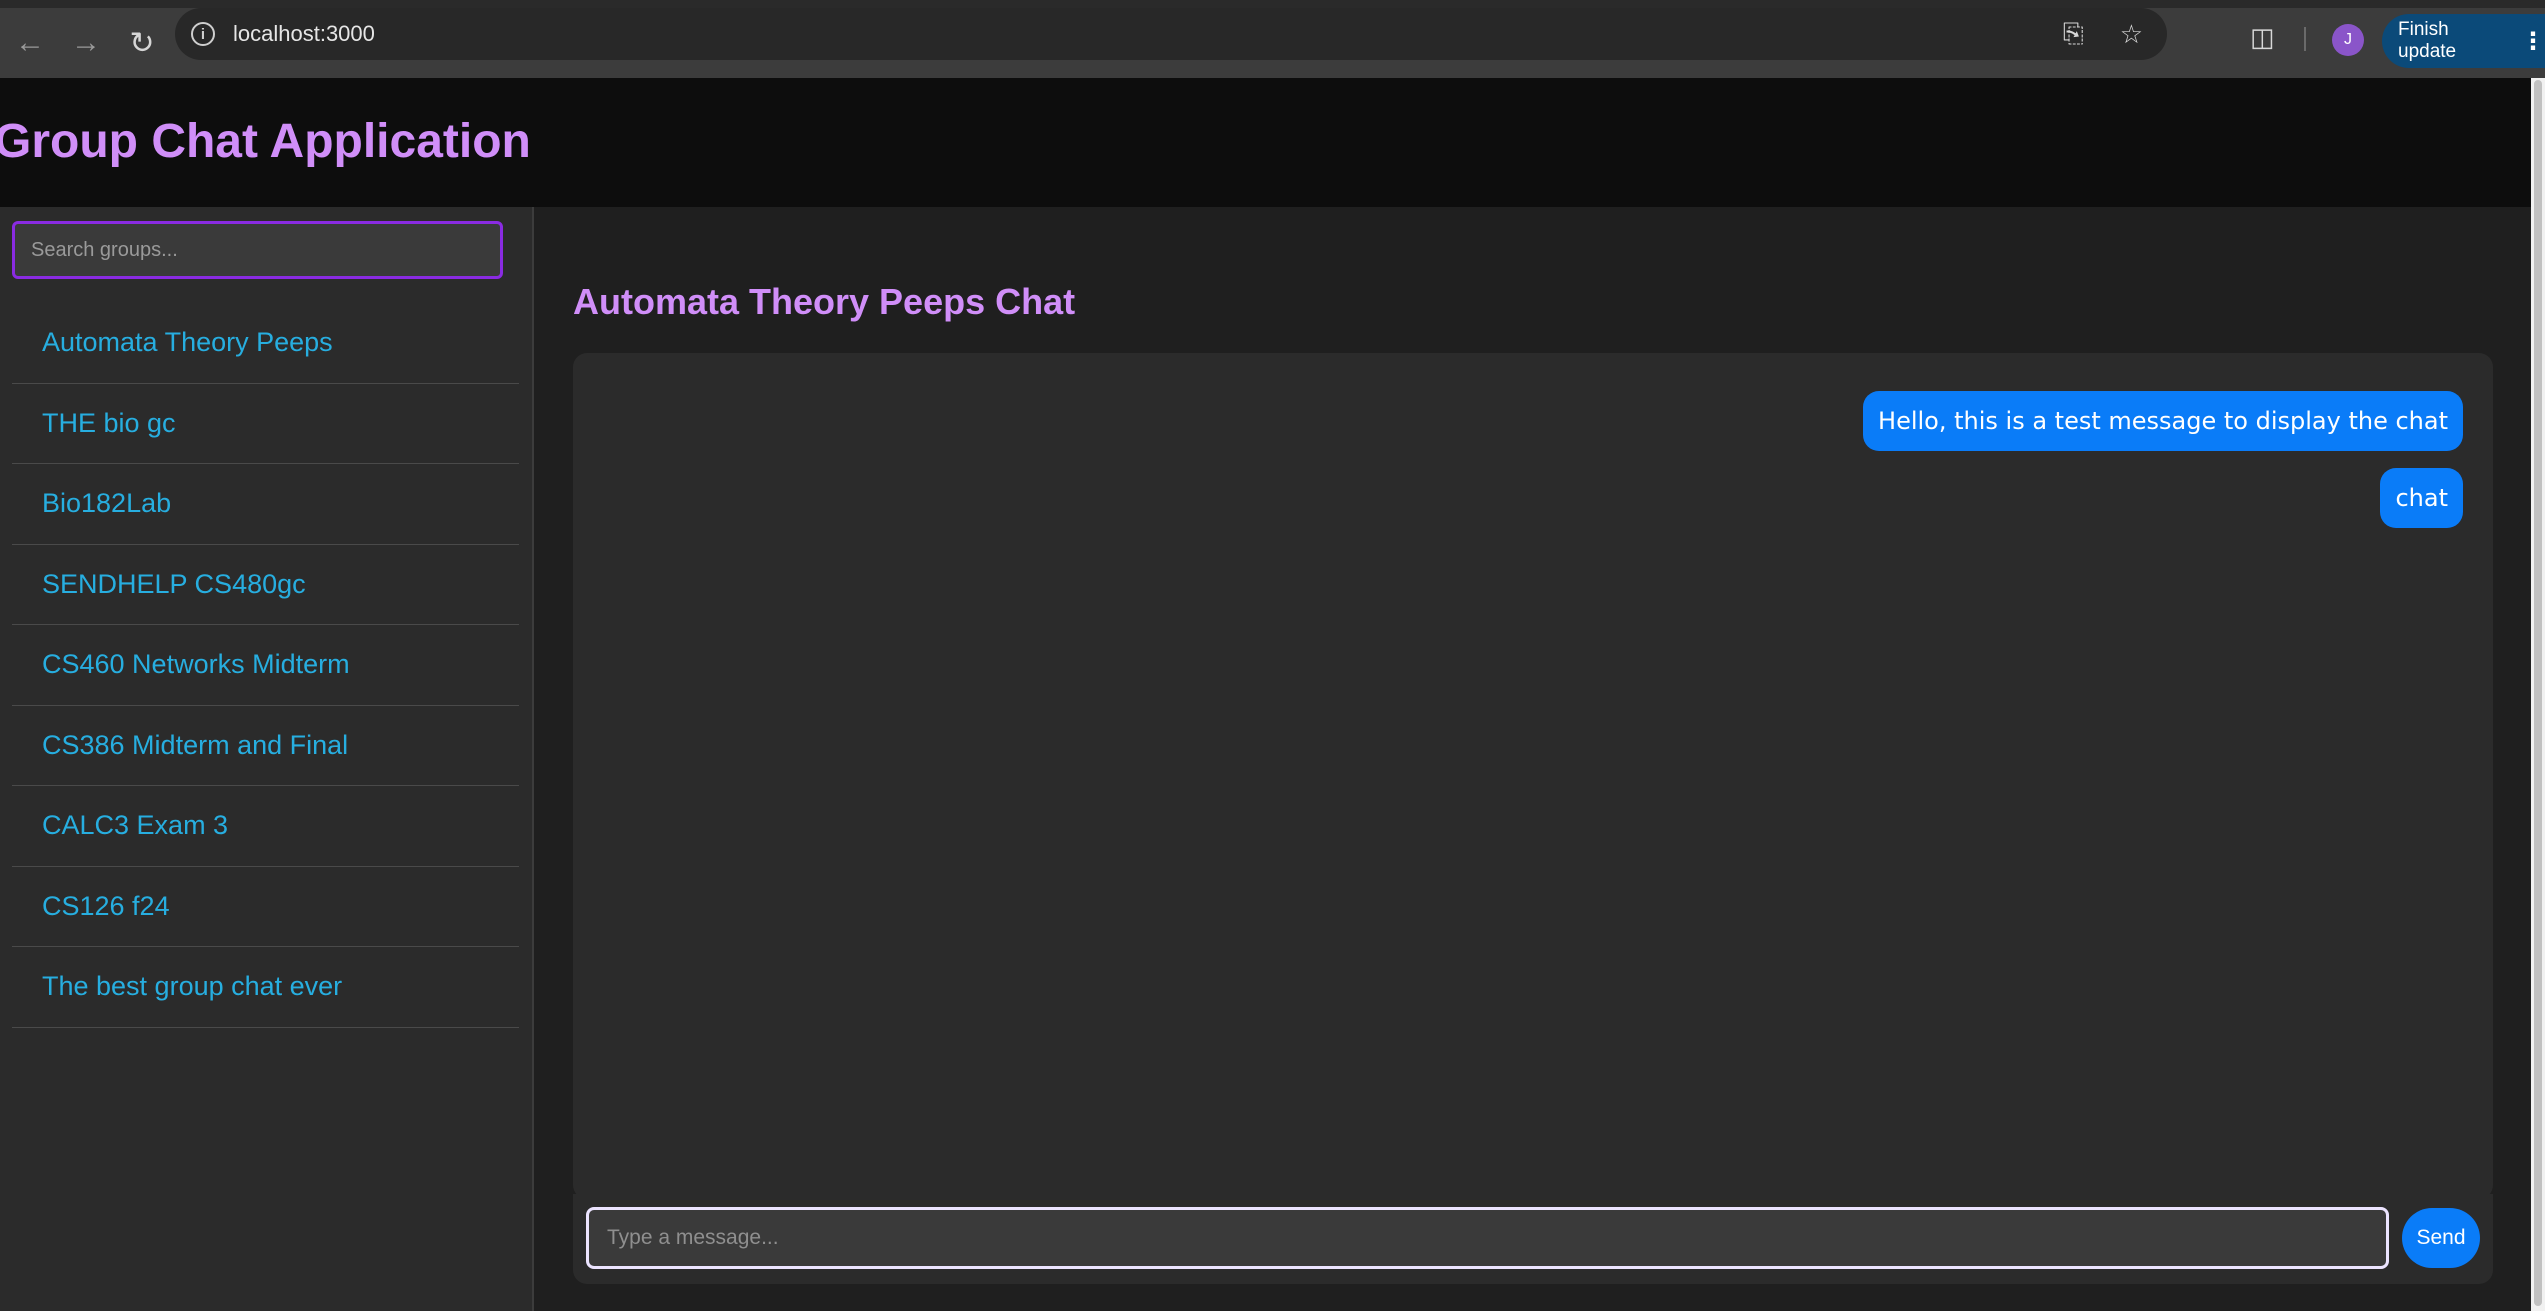 The width and height of the screenshot is (2545, 1311). What do you see at coordinates (2533, 41) in the screenshot?
I see `kebab-menu-icon: ⋮` at bounding box center [2533, 41].